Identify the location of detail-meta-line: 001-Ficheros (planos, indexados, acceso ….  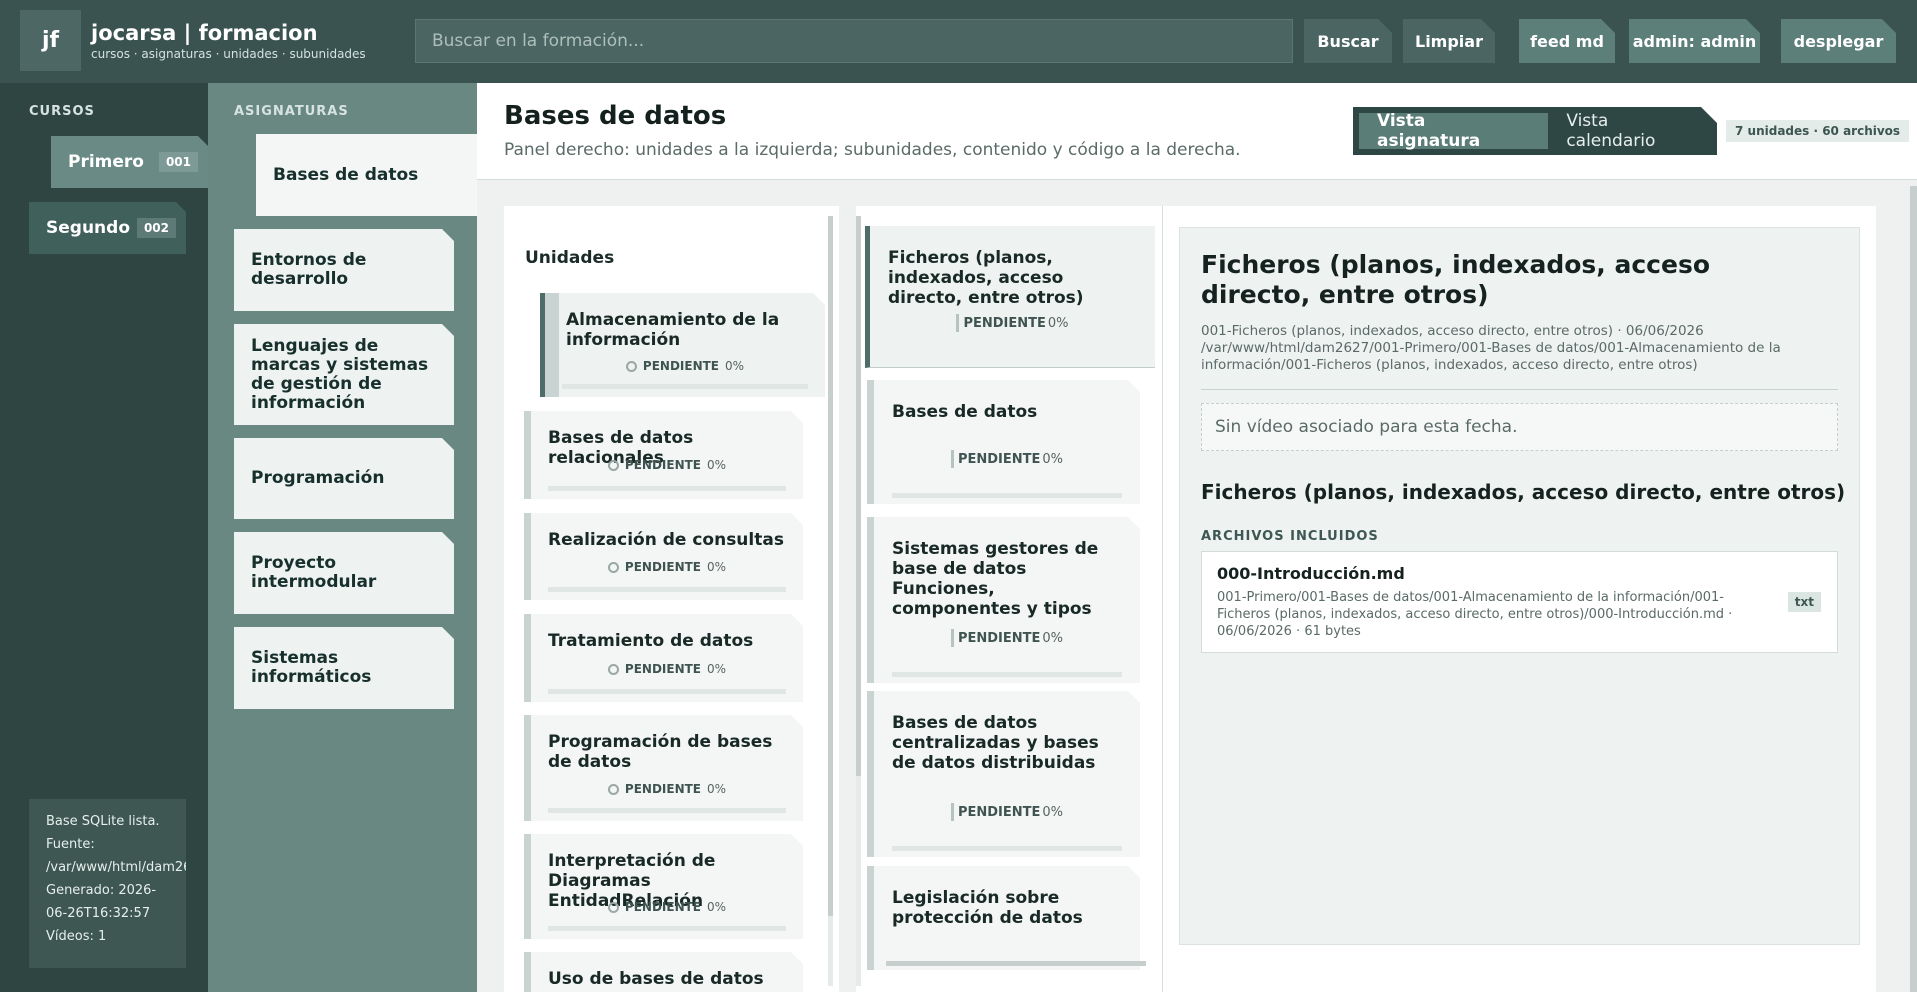
(1452, 331).